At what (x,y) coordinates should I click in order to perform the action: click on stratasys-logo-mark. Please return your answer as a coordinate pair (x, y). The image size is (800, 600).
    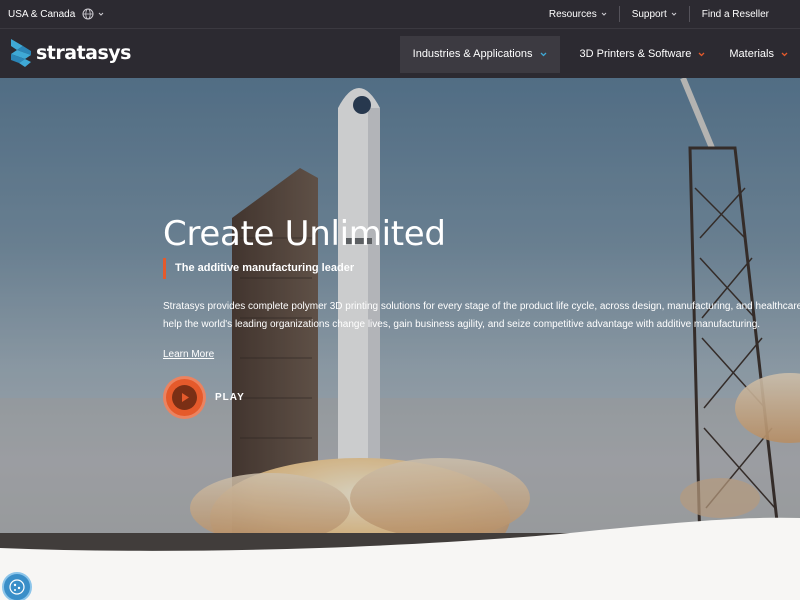
    Looking at the image, I should click on (21, 53).